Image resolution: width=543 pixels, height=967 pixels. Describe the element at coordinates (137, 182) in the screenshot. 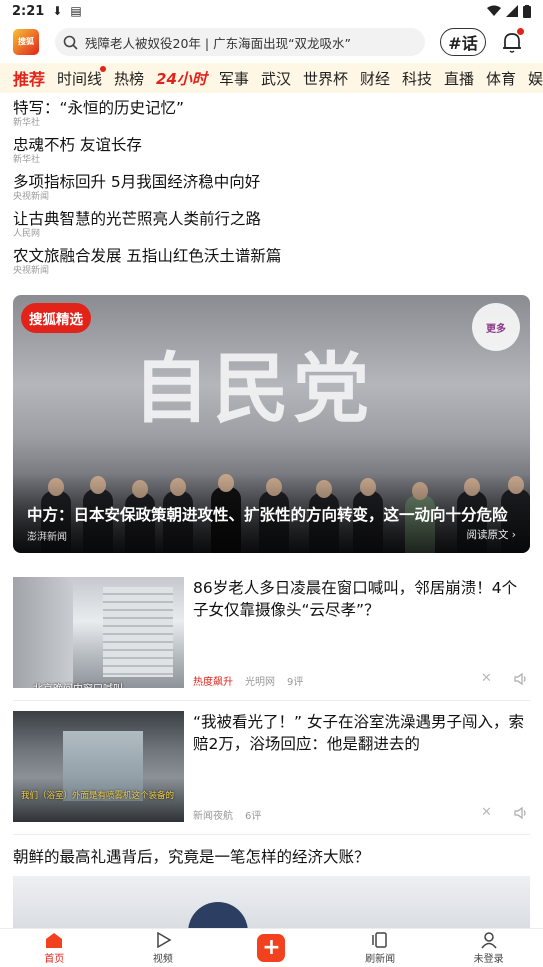

I see `headline-title: 多项指标回升 5月我国经济稳中向好` at that location.